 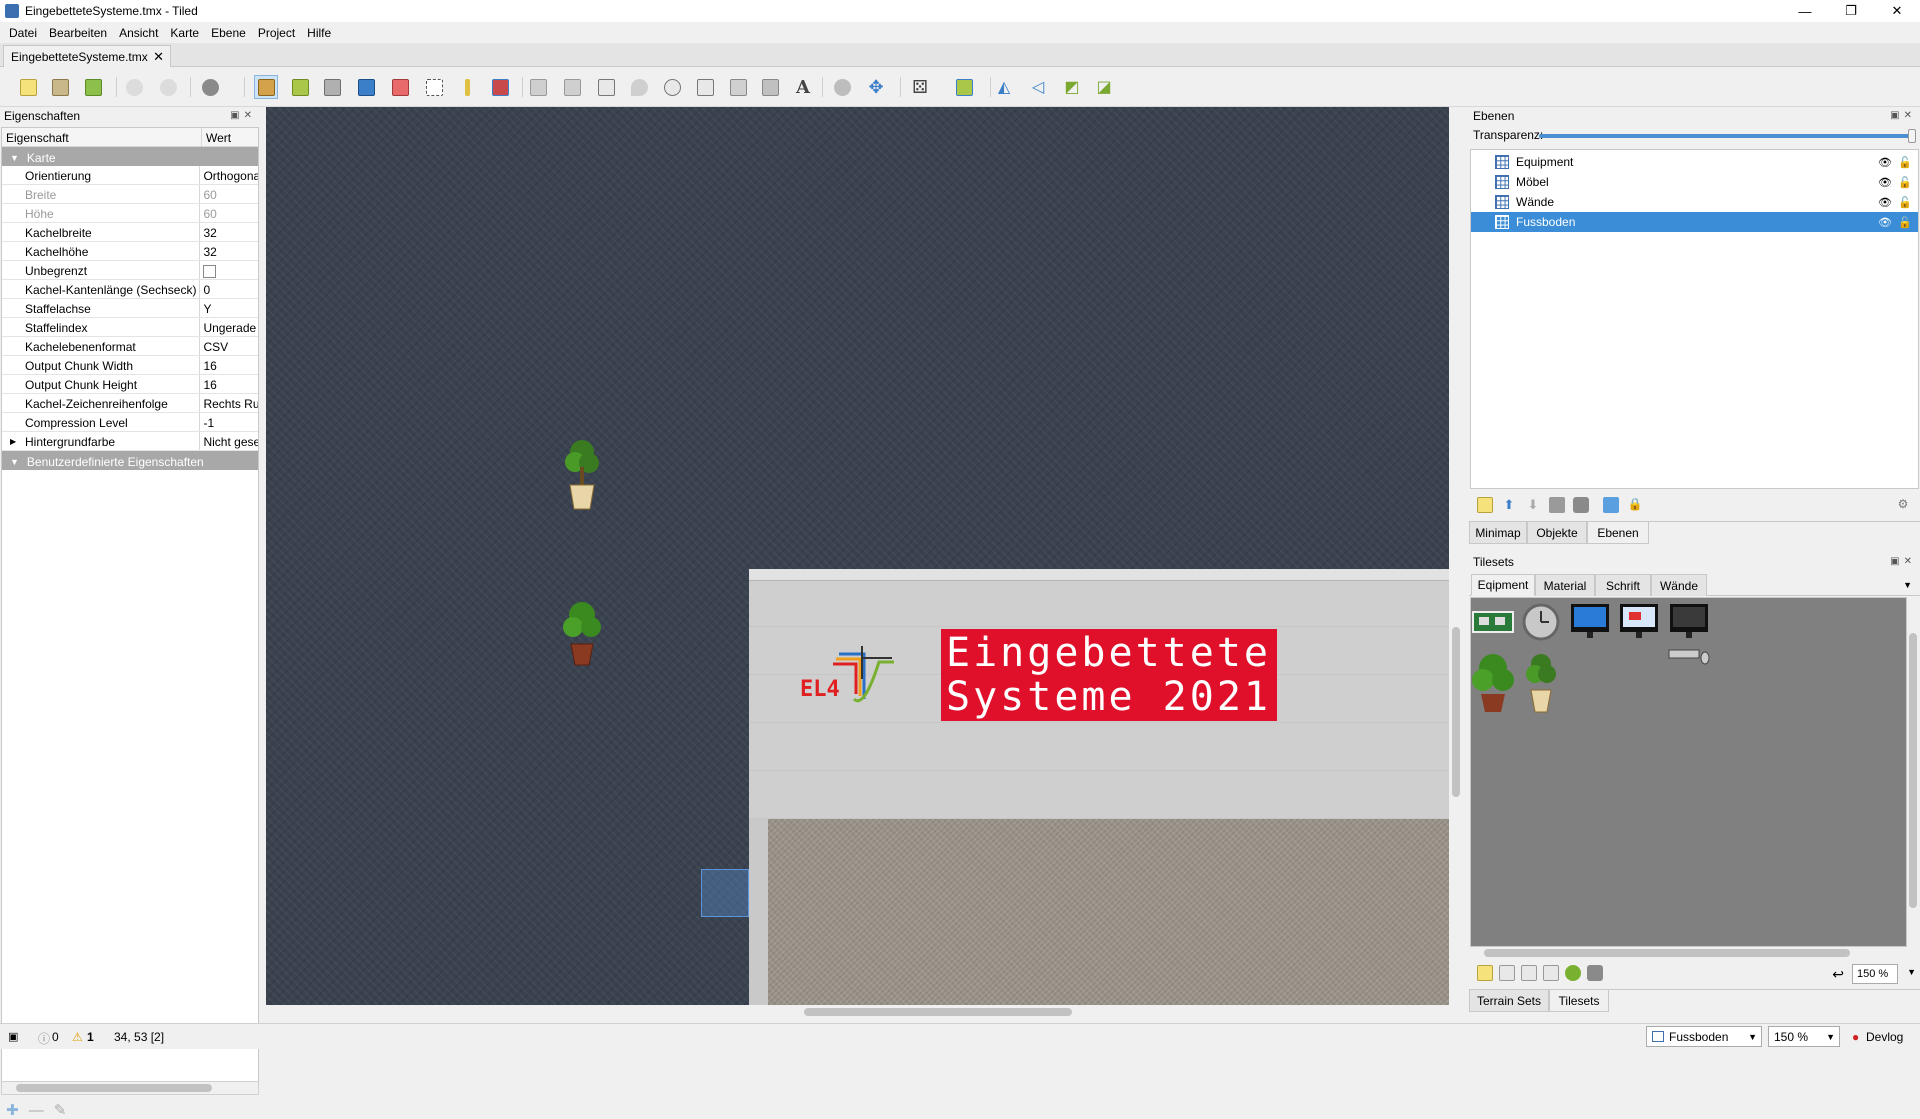 What do you see at coordinates (672, 87) in the screenshot?
I see `insert-ellipse-tool` at bounding box center [672, 87].